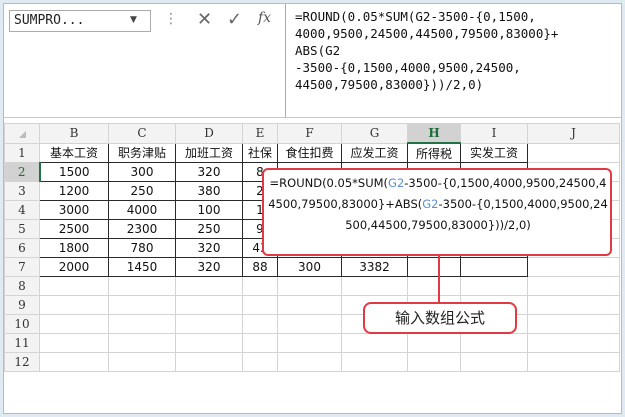 This screenshot has height=417, width=625. I want to click on column-header-e: E, so click(260, 133).